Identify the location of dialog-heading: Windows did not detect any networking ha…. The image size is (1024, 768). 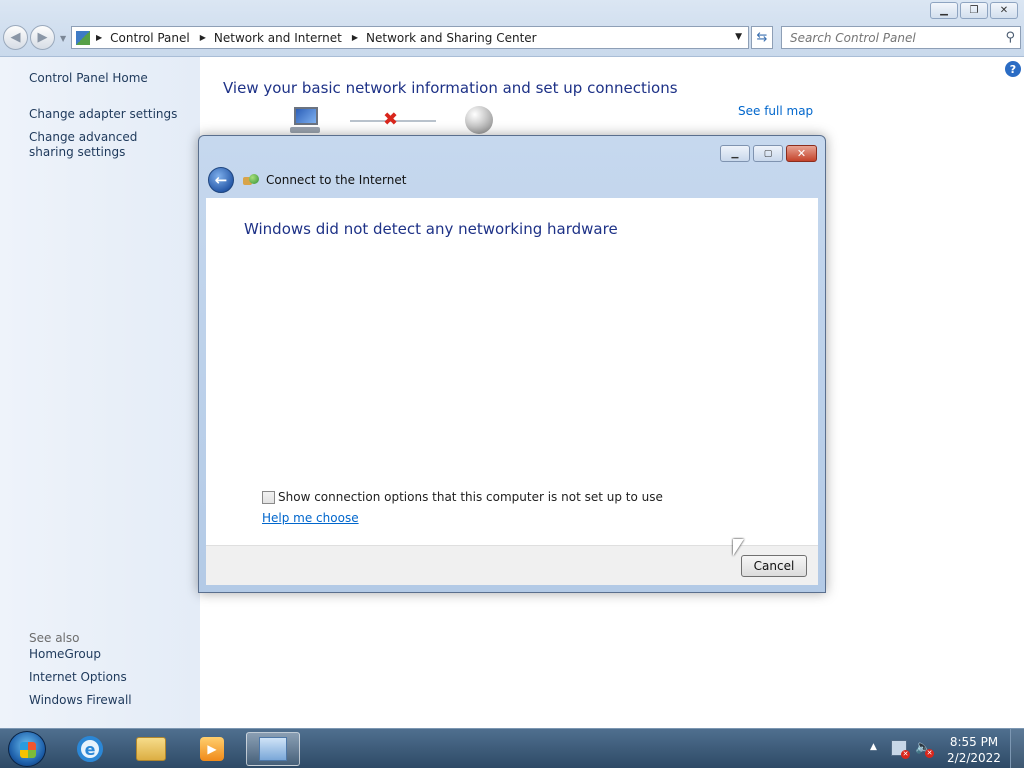
(431, 229).